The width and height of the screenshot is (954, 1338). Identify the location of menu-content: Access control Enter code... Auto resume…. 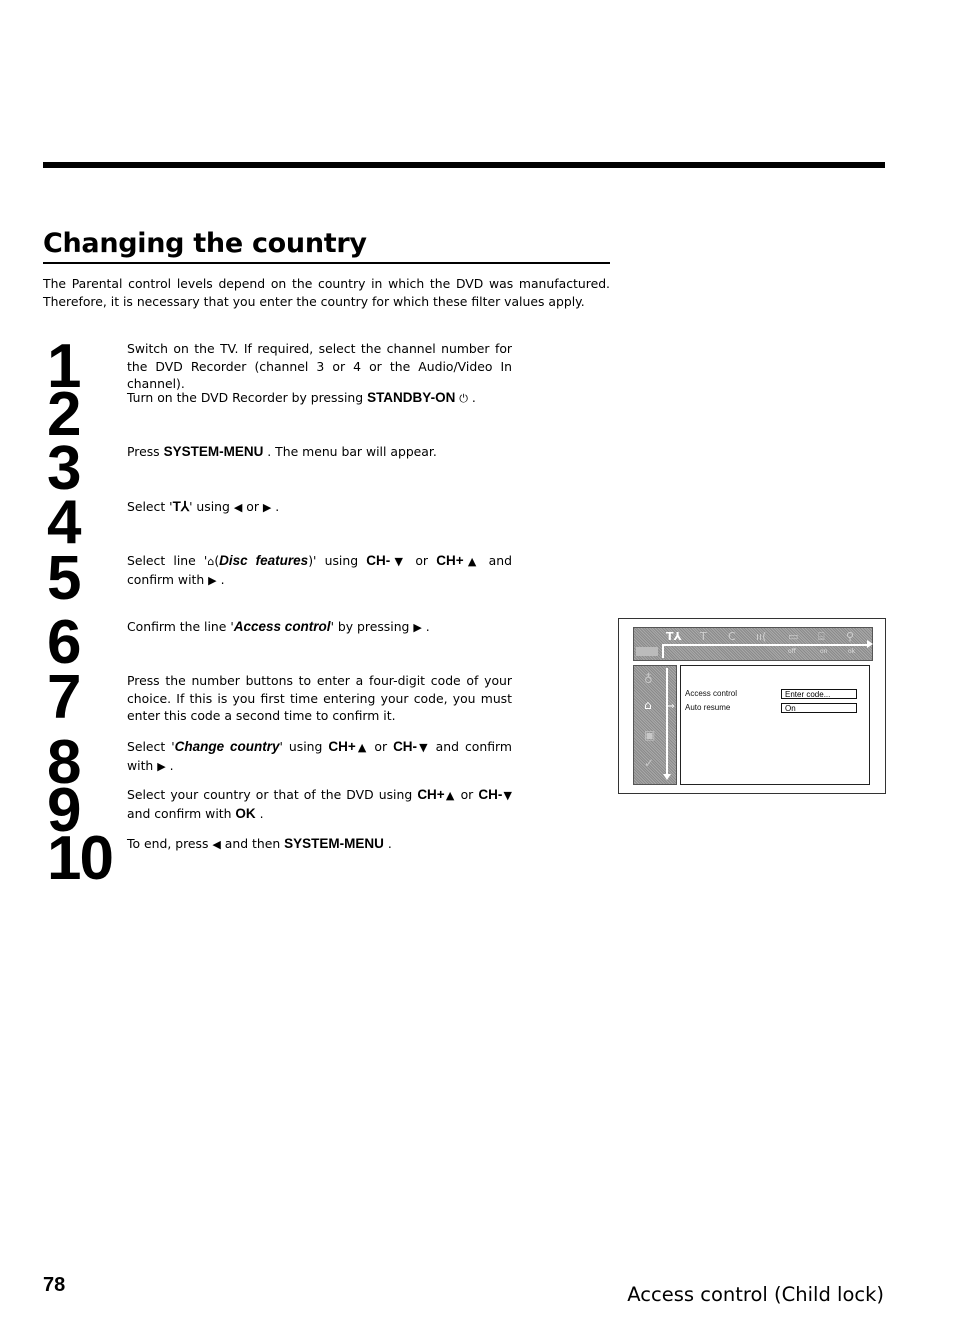
(775, 725).